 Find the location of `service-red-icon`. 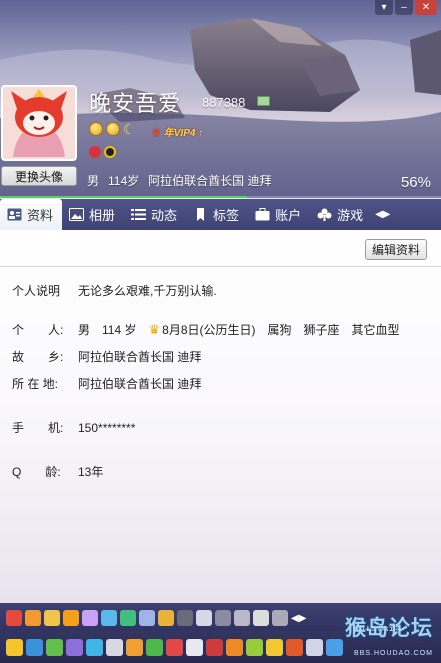

service-red-icon is located at coordinates (95, 152).